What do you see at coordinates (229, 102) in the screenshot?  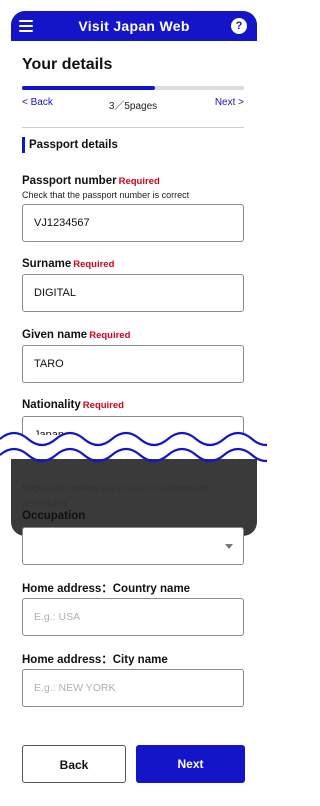 I see `nav-next-link: Next >` at bounding box center [229, 102].